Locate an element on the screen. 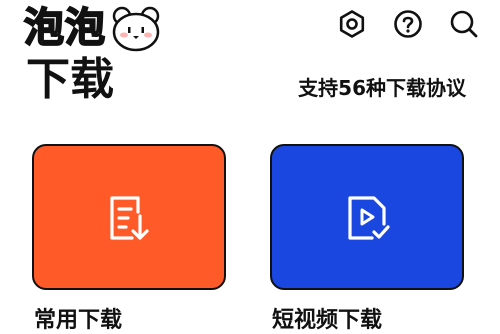 The height and width of the screenshot is (334, 500). video-file-check-icon is located at coordinates (369, 218).